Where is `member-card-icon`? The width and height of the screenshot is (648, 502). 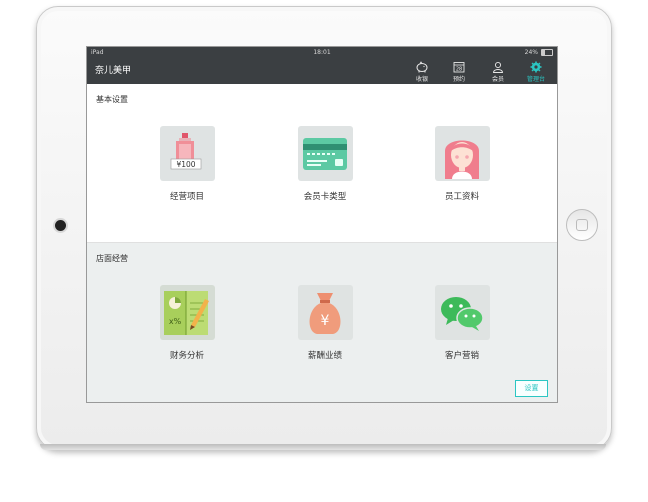
member-card-icon is located at coordinates (325, 153).